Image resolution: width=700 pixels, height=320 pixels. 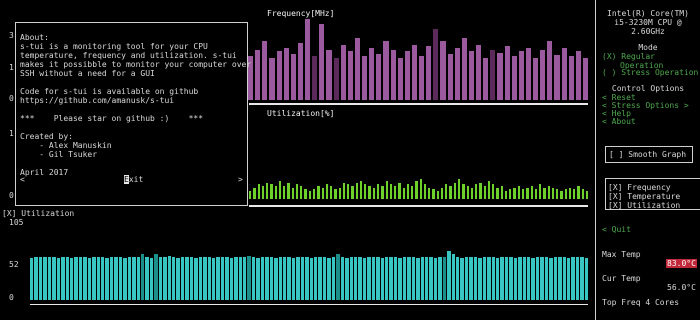 I want to click on about-button: < About, so click(x=619, y=121).